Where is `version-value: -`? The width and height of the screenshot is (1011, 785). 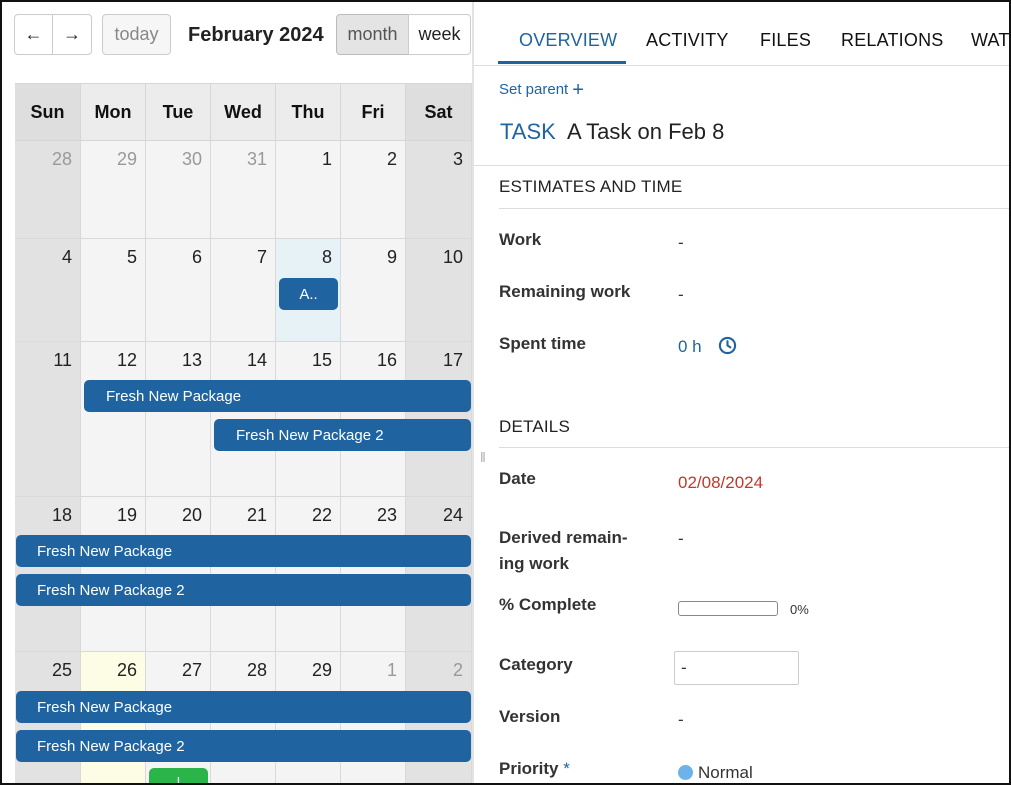 version-value: - is located at coordinates (681, 720).